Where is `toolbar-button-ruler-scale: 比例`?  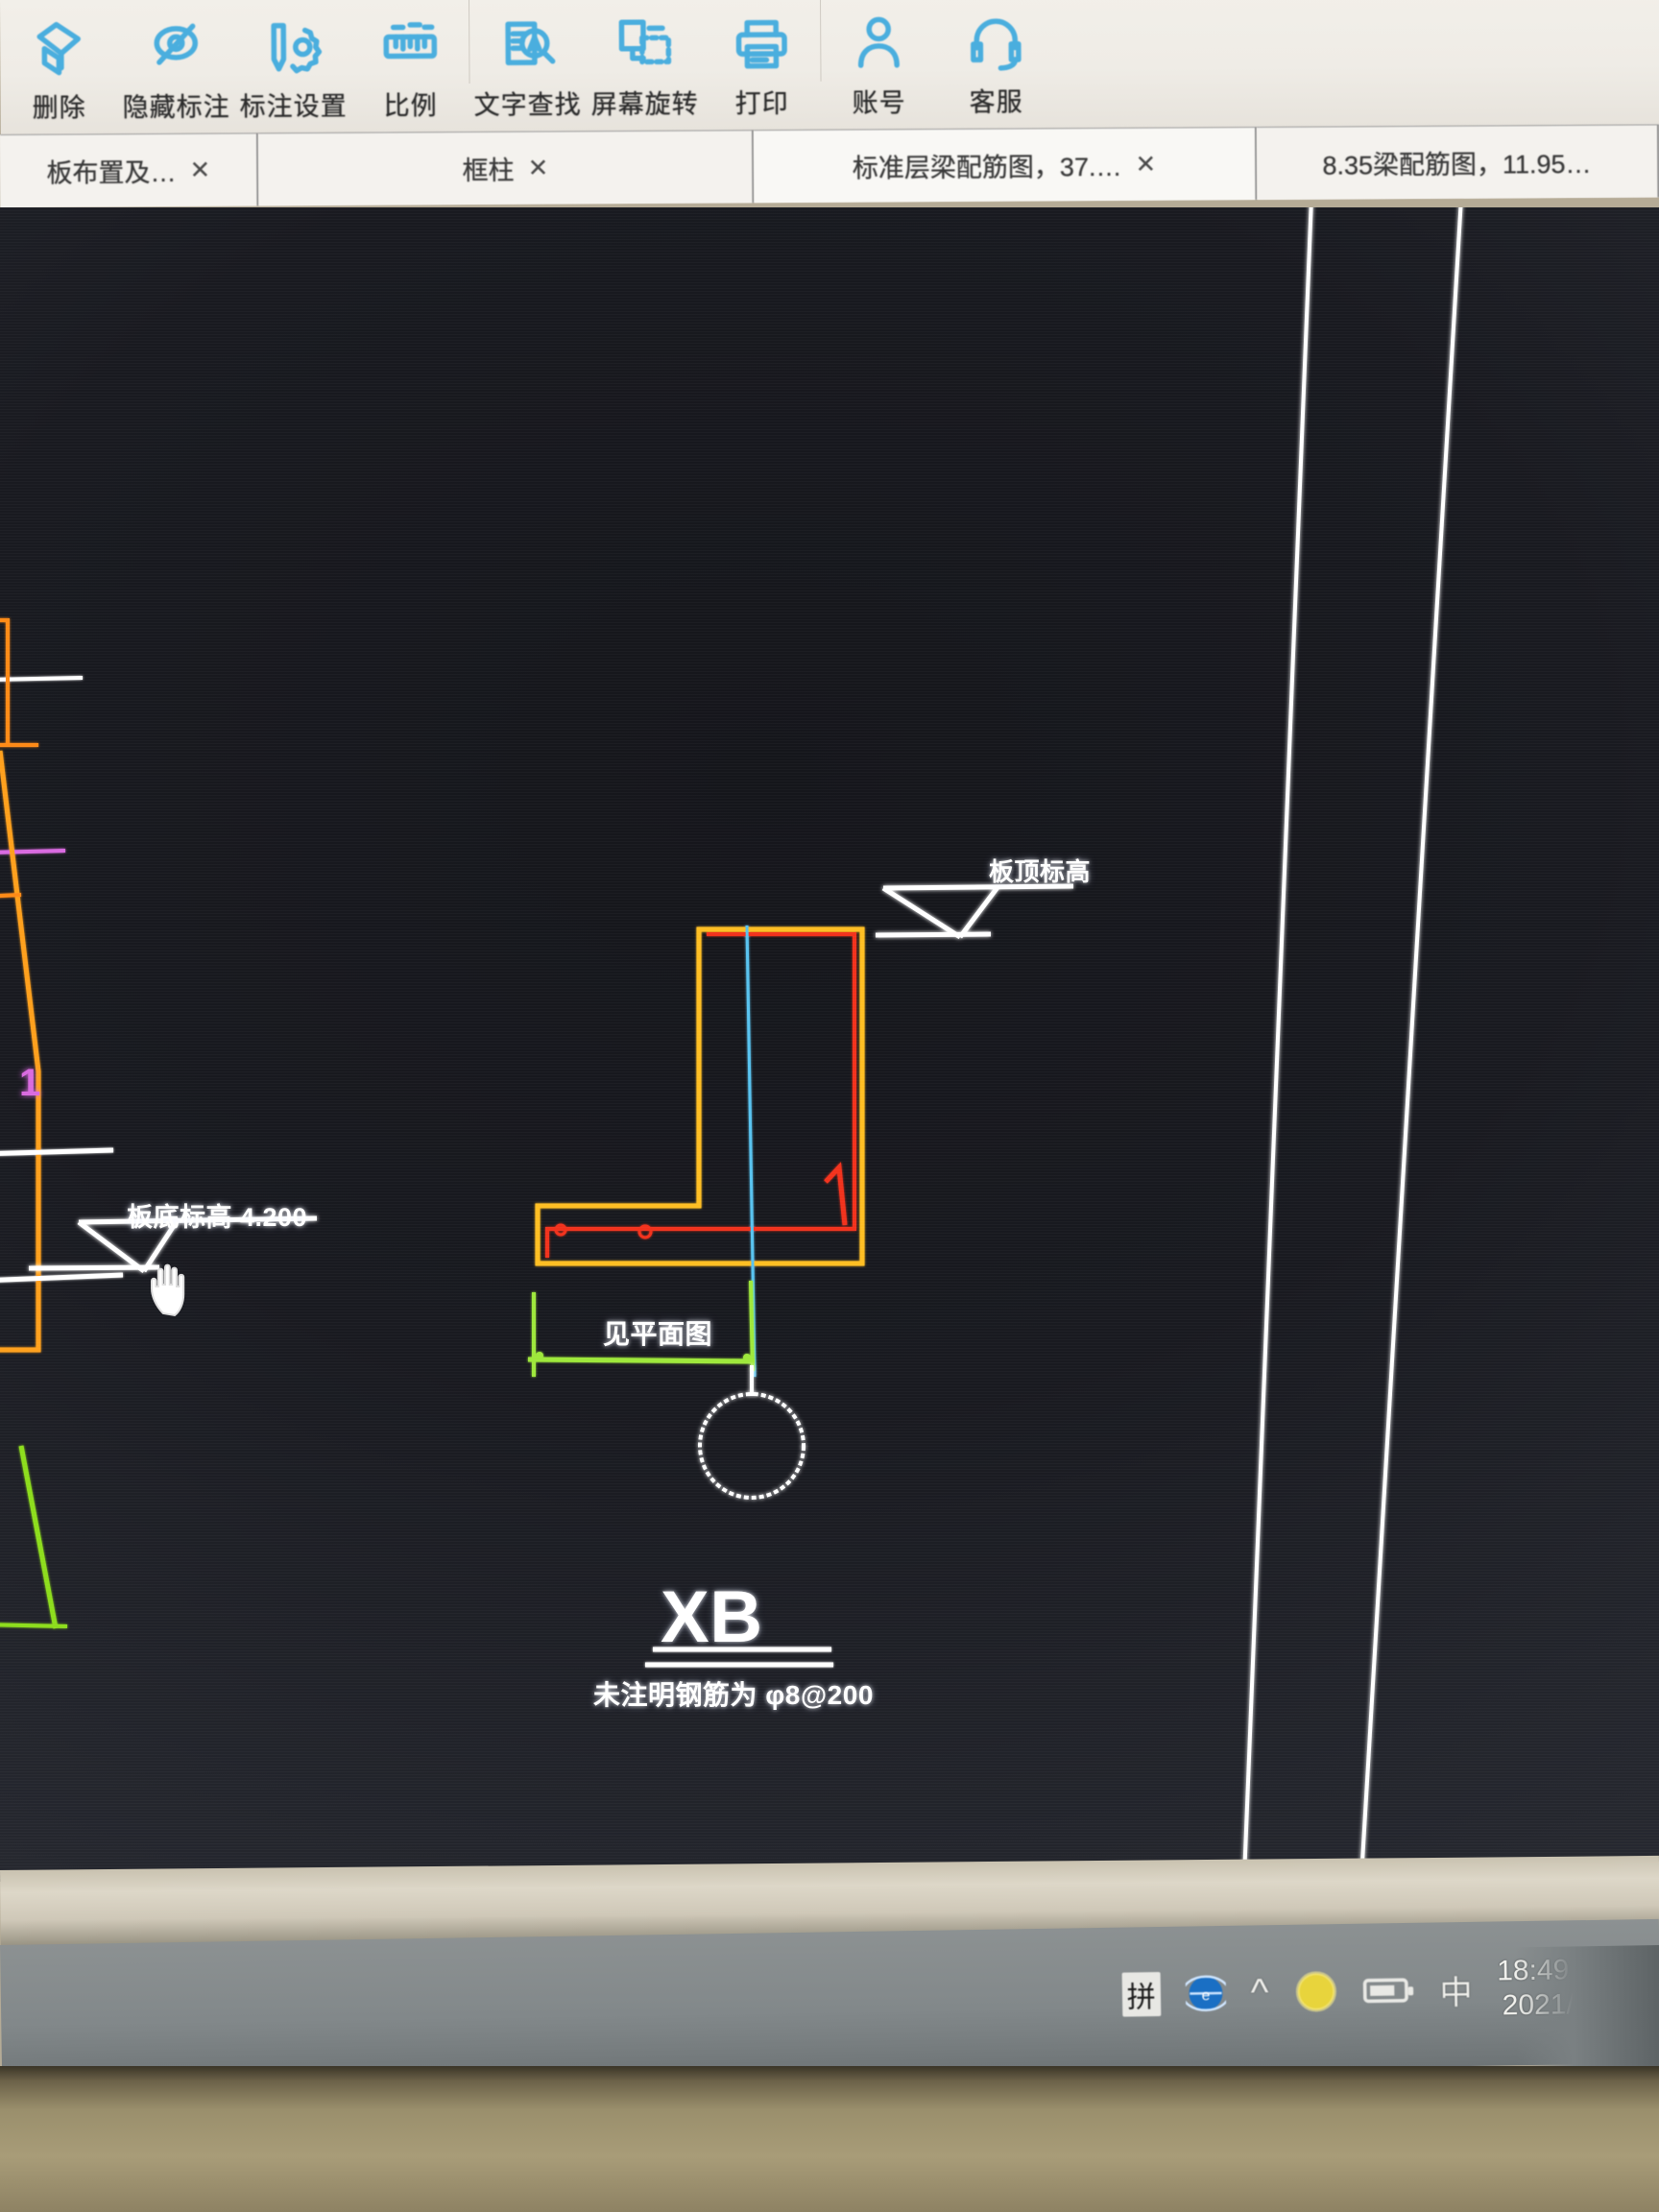 toolbar-button-ruler-scale: 比例 is located at coordinates (410, 66).